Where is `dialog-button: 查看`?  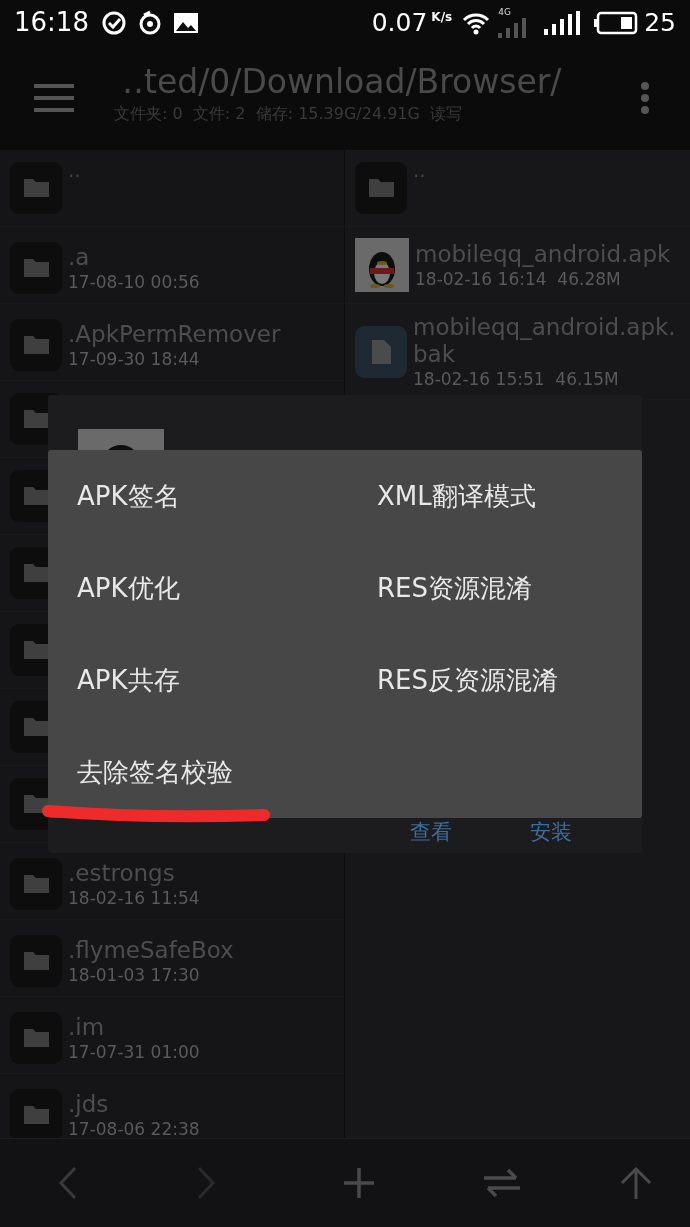
dialog-button: 查看 is located at coordinates (431, 832).